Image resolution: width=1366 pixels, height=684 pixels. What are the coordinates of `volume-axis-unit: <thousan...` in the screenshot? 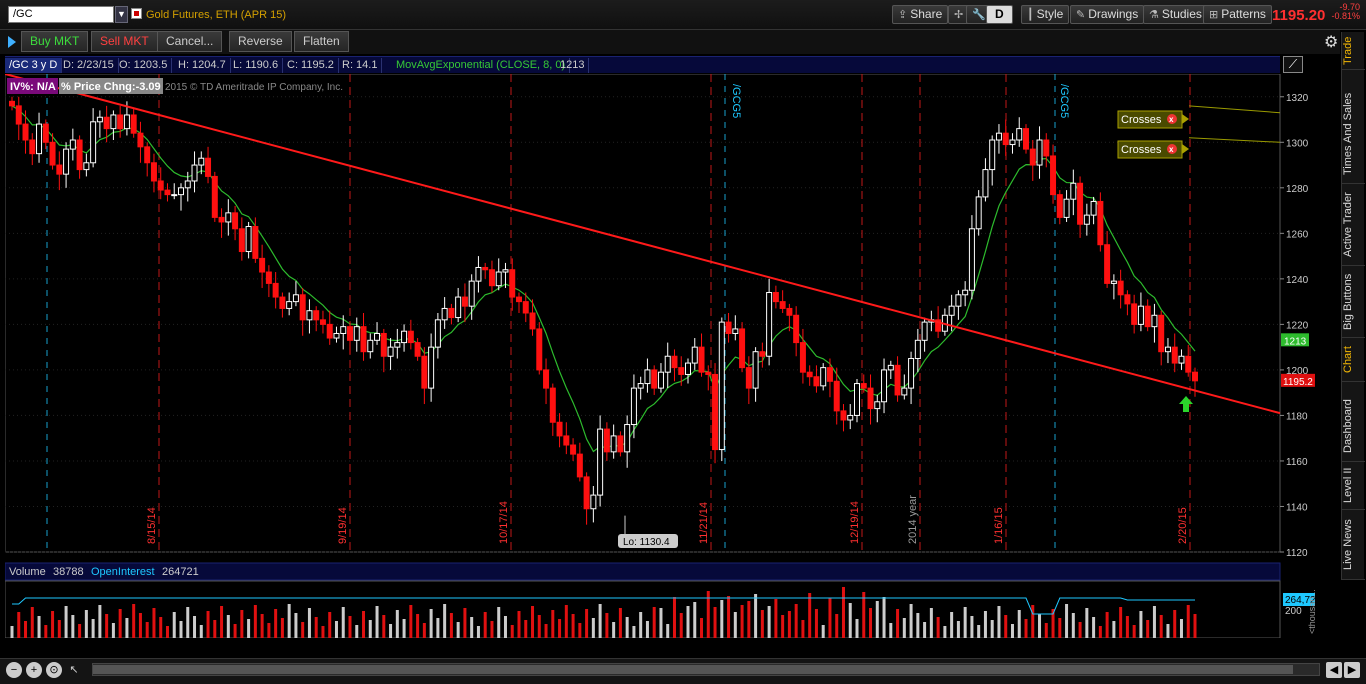 It's located at (1311, 611).